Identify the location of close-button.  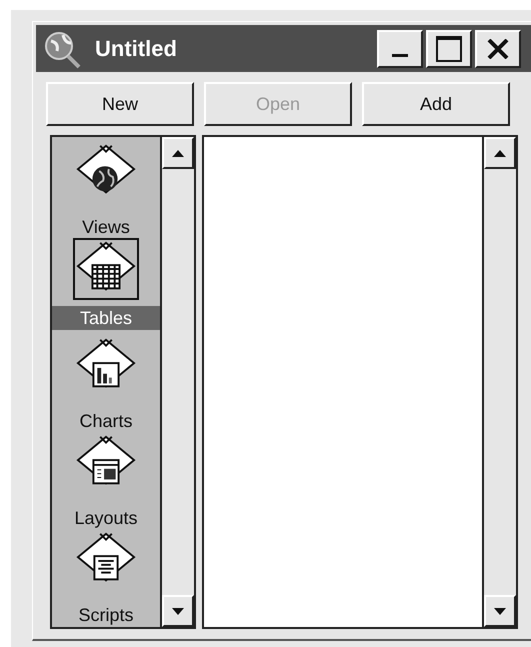
(498, 49).